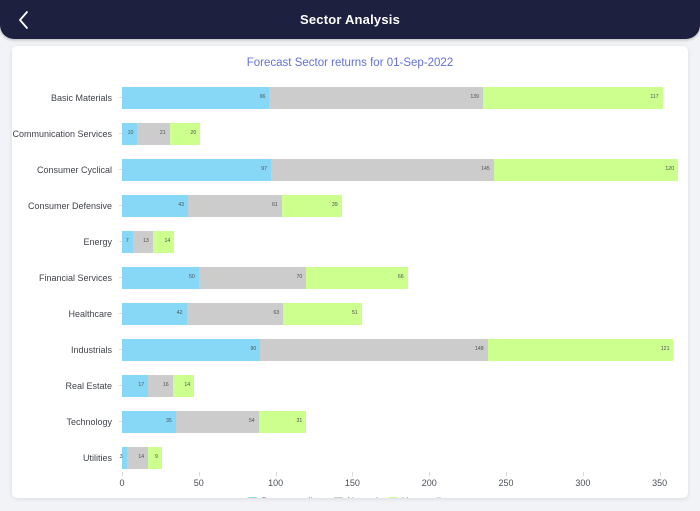 Image resolution: width=700 pixels, height=511 pixels. I want to click on bar-segment-up: 120, so click(586, 170).